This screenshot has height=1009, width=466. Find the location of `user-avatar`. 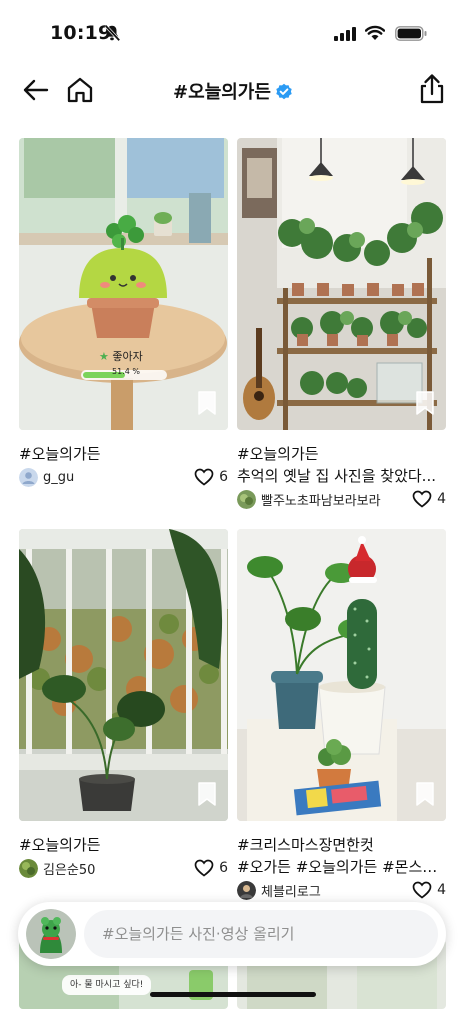

user-avatar is located at coordinates (51, 934).